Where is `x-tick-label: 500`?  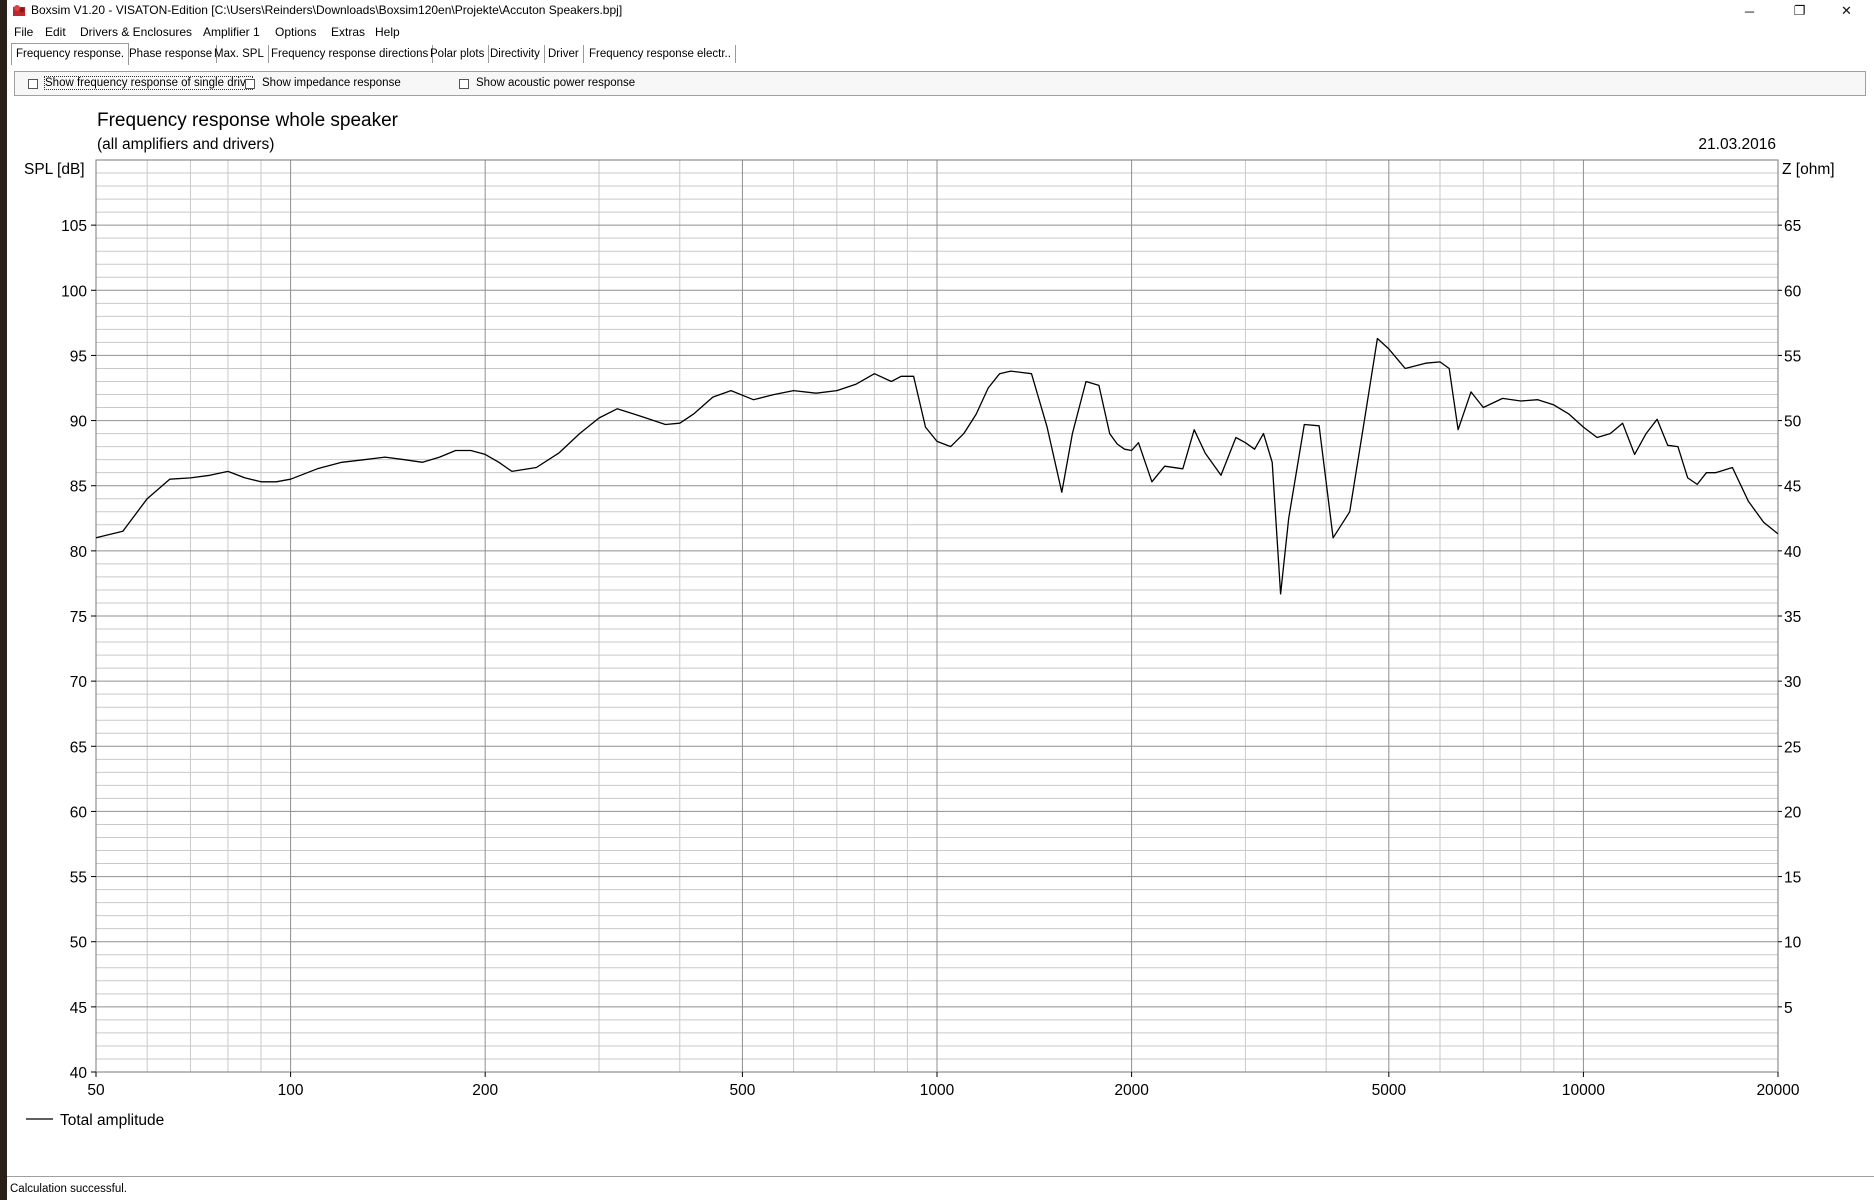
x-tick-label: 500 is located at coordinates (742, 1090).